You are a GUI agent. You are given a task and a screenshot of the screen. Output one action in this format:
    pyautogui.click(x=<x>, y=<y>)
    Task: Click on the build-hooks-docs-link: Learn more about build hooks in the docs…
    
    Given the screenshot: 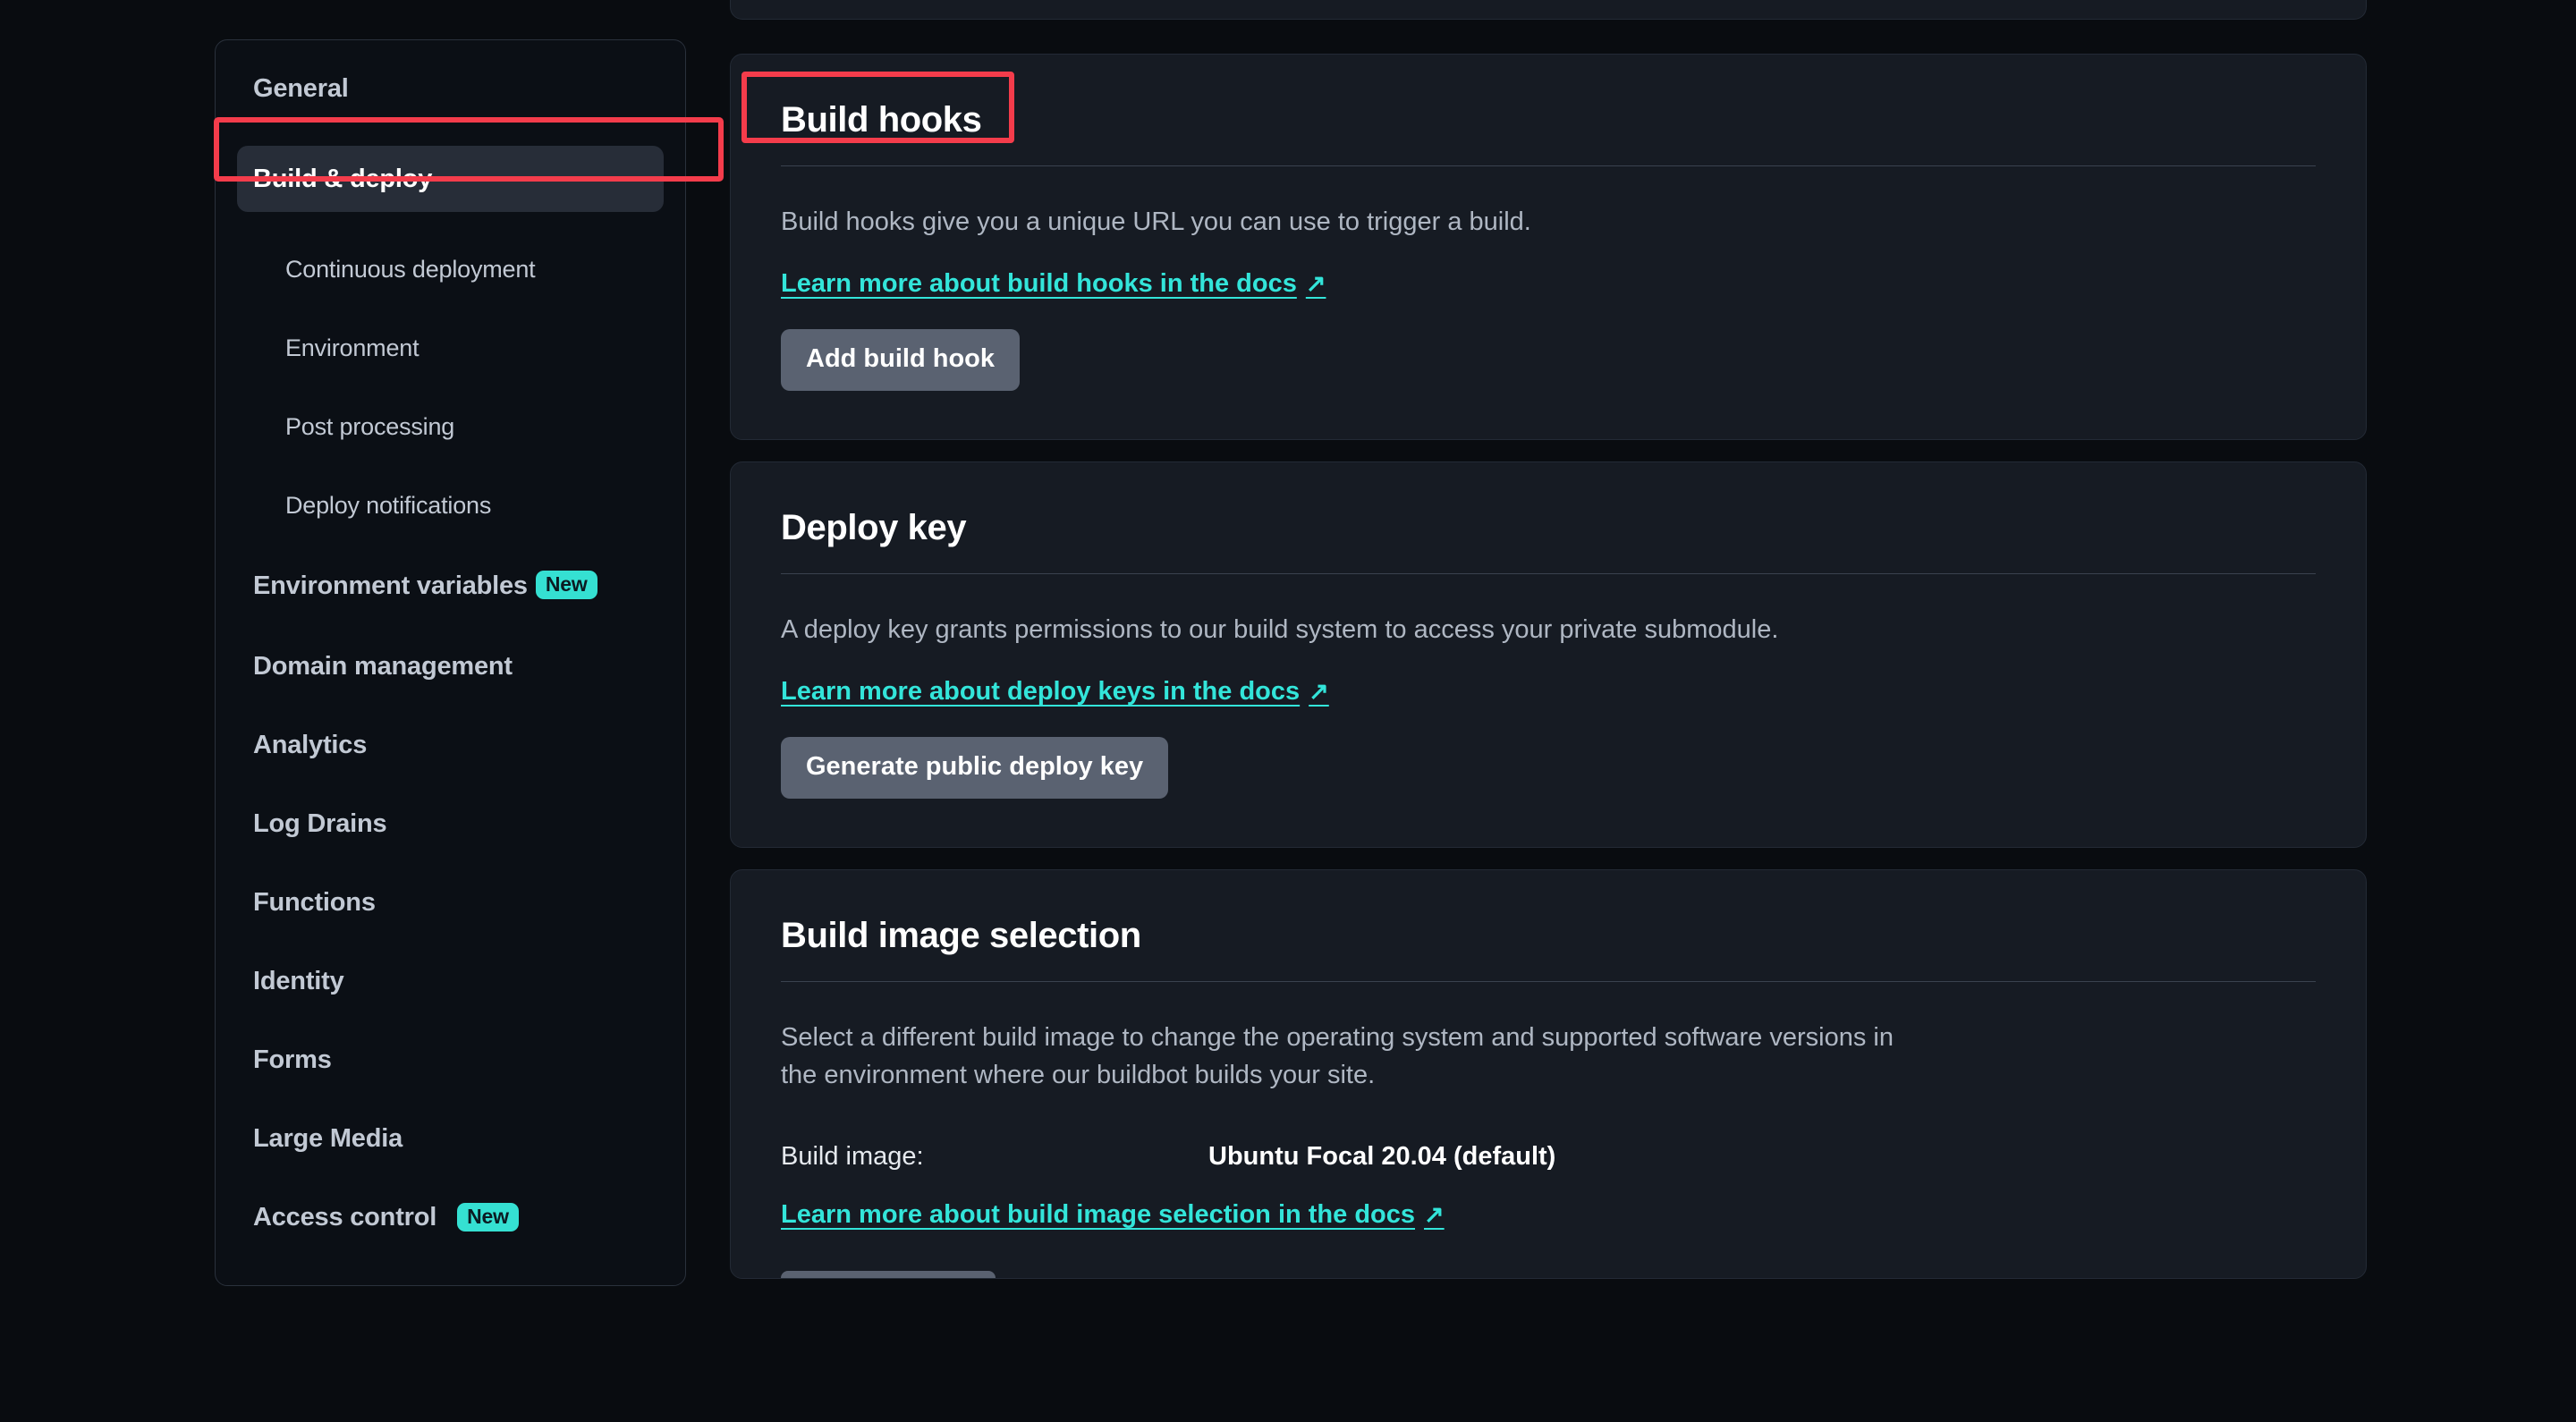 What is the action you would take?
    pyautogui.click(x=1053, y=284)
    